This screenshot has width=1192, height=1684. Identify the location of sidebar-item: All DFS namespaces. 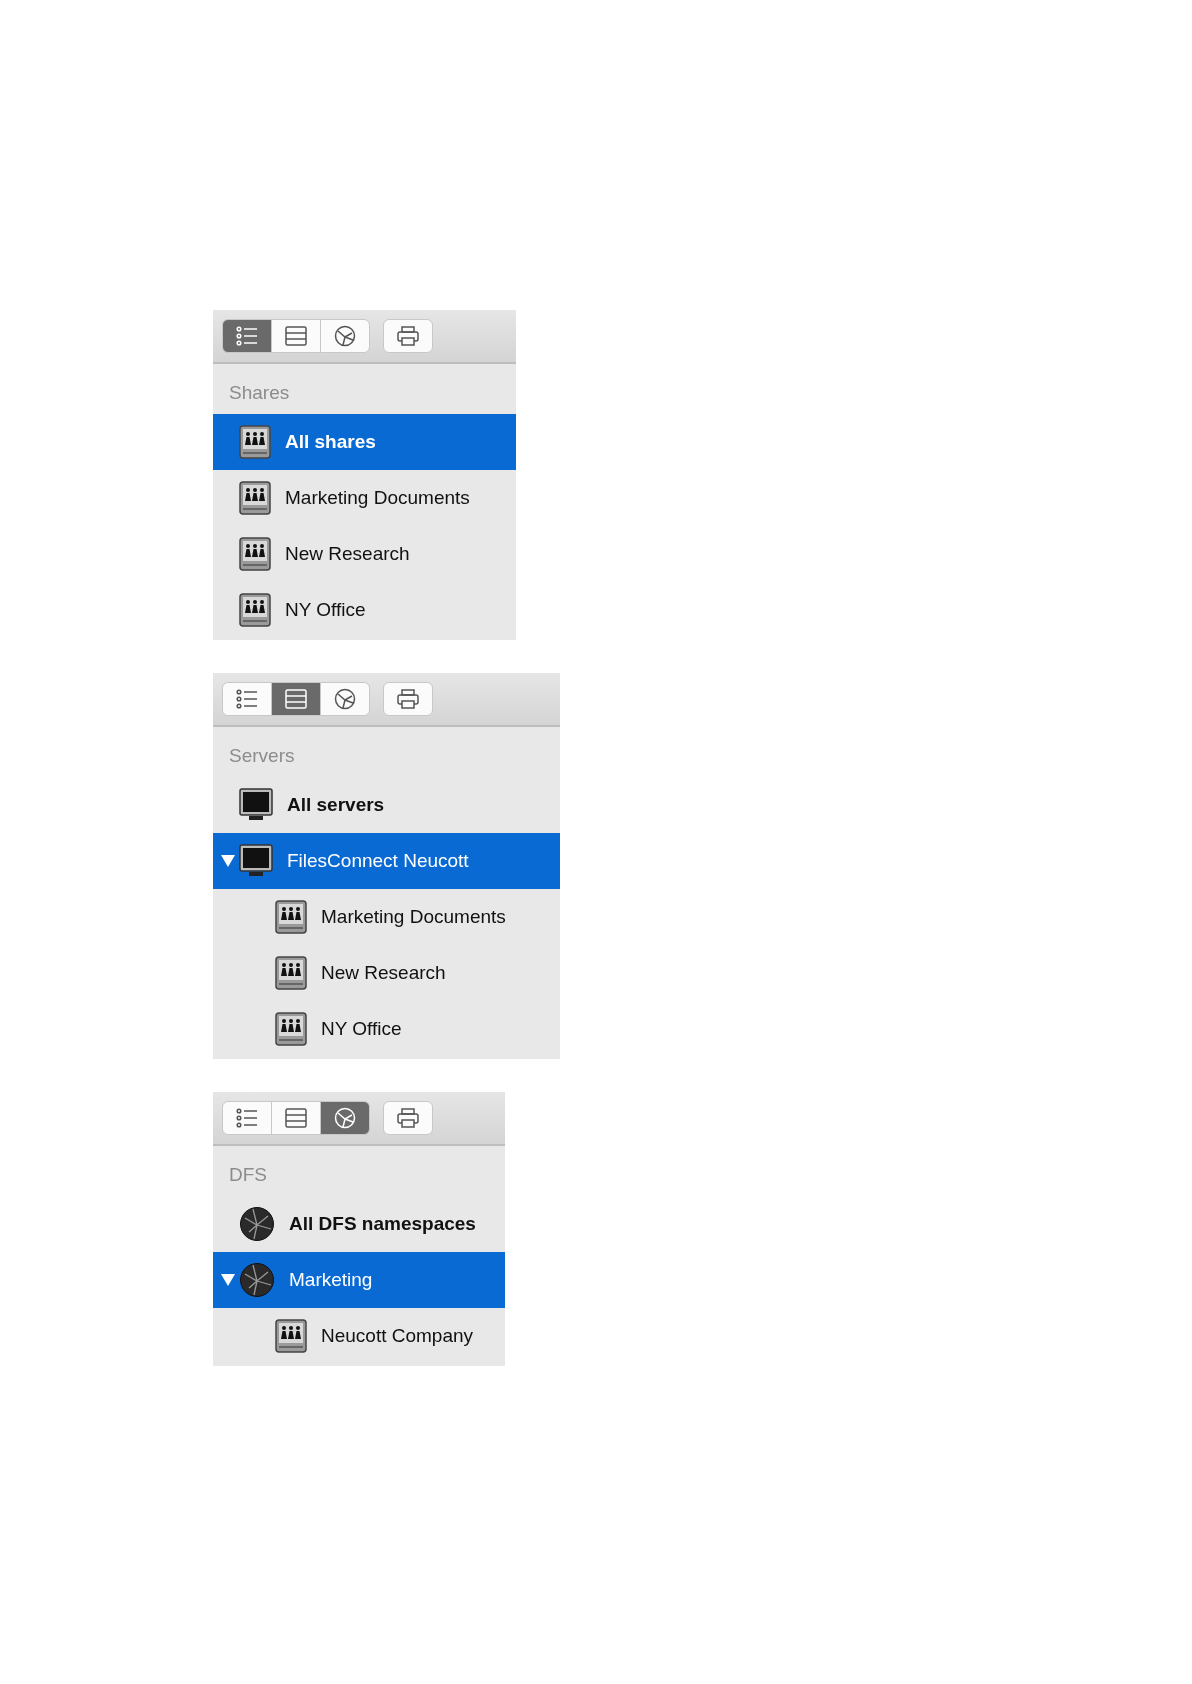
(359, 1224).